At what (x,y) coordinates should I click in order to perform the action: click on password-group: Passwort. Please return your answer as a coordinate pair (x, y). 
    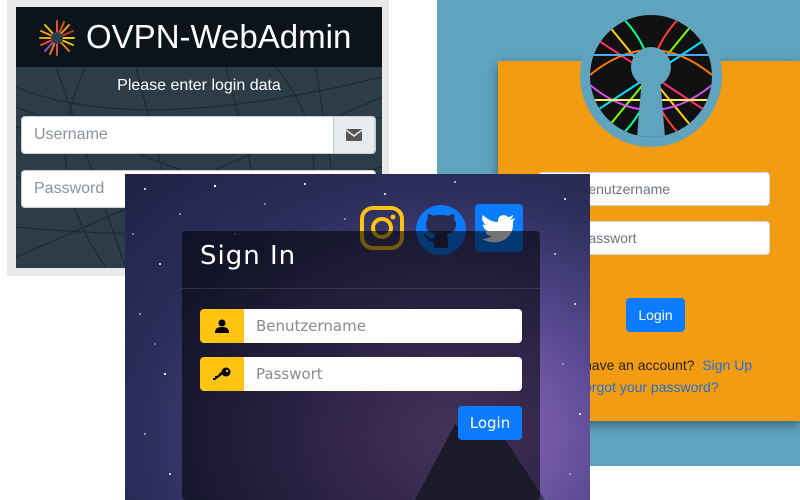
    Looking at the image, I should click on (361, 374).